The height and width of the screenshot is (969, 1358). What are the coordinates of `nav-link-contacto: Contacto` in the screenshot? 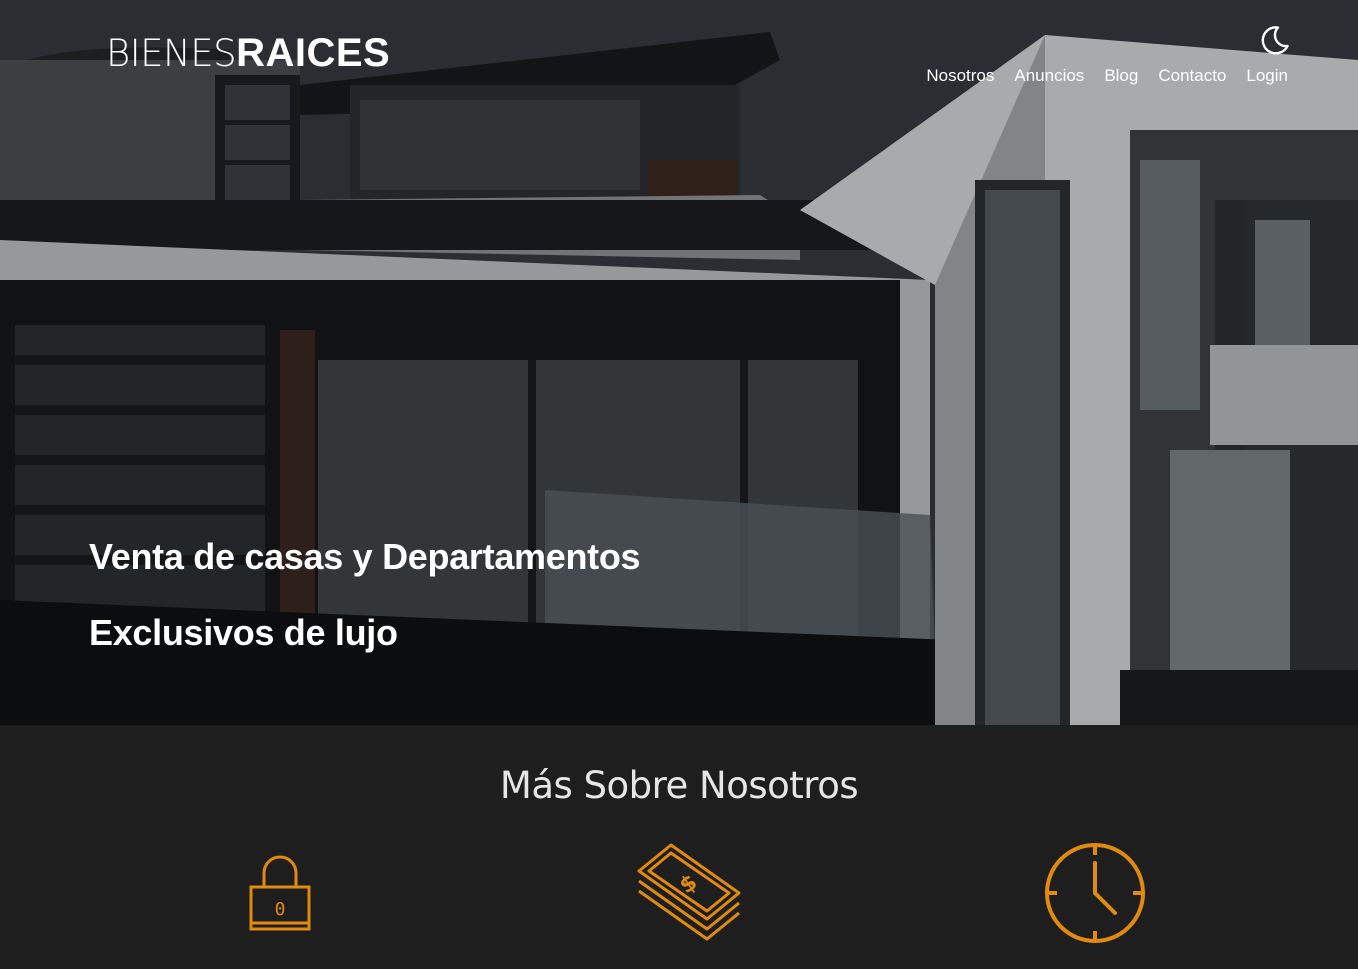 It's located at (1192, 76).